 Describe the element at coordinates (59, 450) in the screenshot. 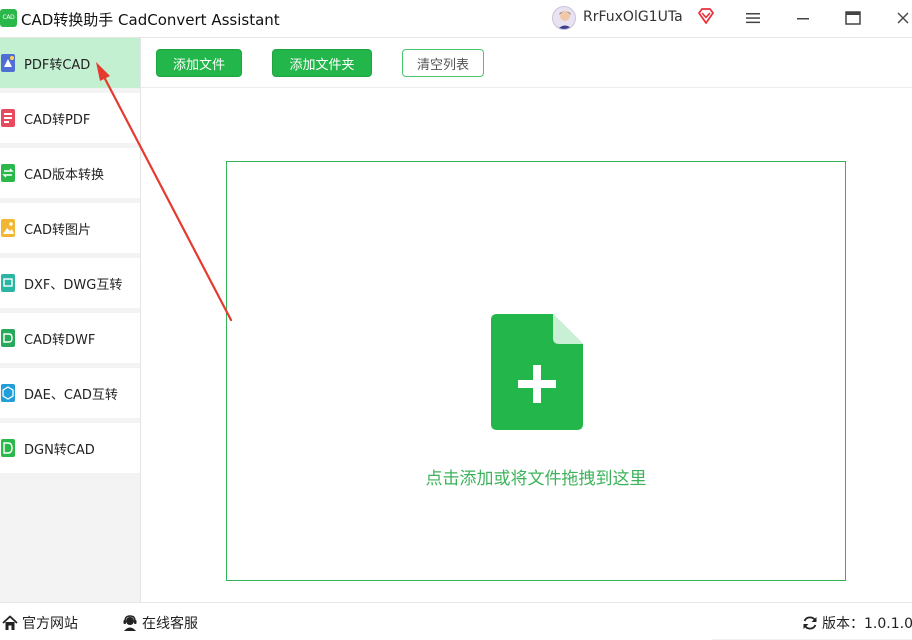

I see `sidebar-item-label: DGN转CAD` at that location.